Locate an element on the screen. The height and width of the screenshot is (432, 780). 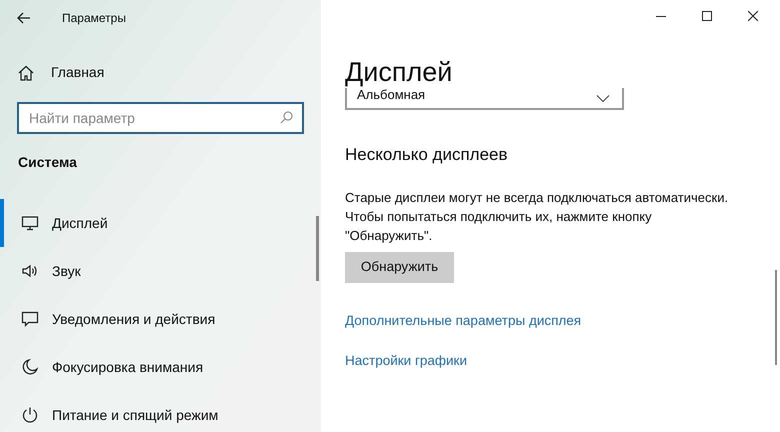
section-heading: Система is located at coordinates (48, 162).